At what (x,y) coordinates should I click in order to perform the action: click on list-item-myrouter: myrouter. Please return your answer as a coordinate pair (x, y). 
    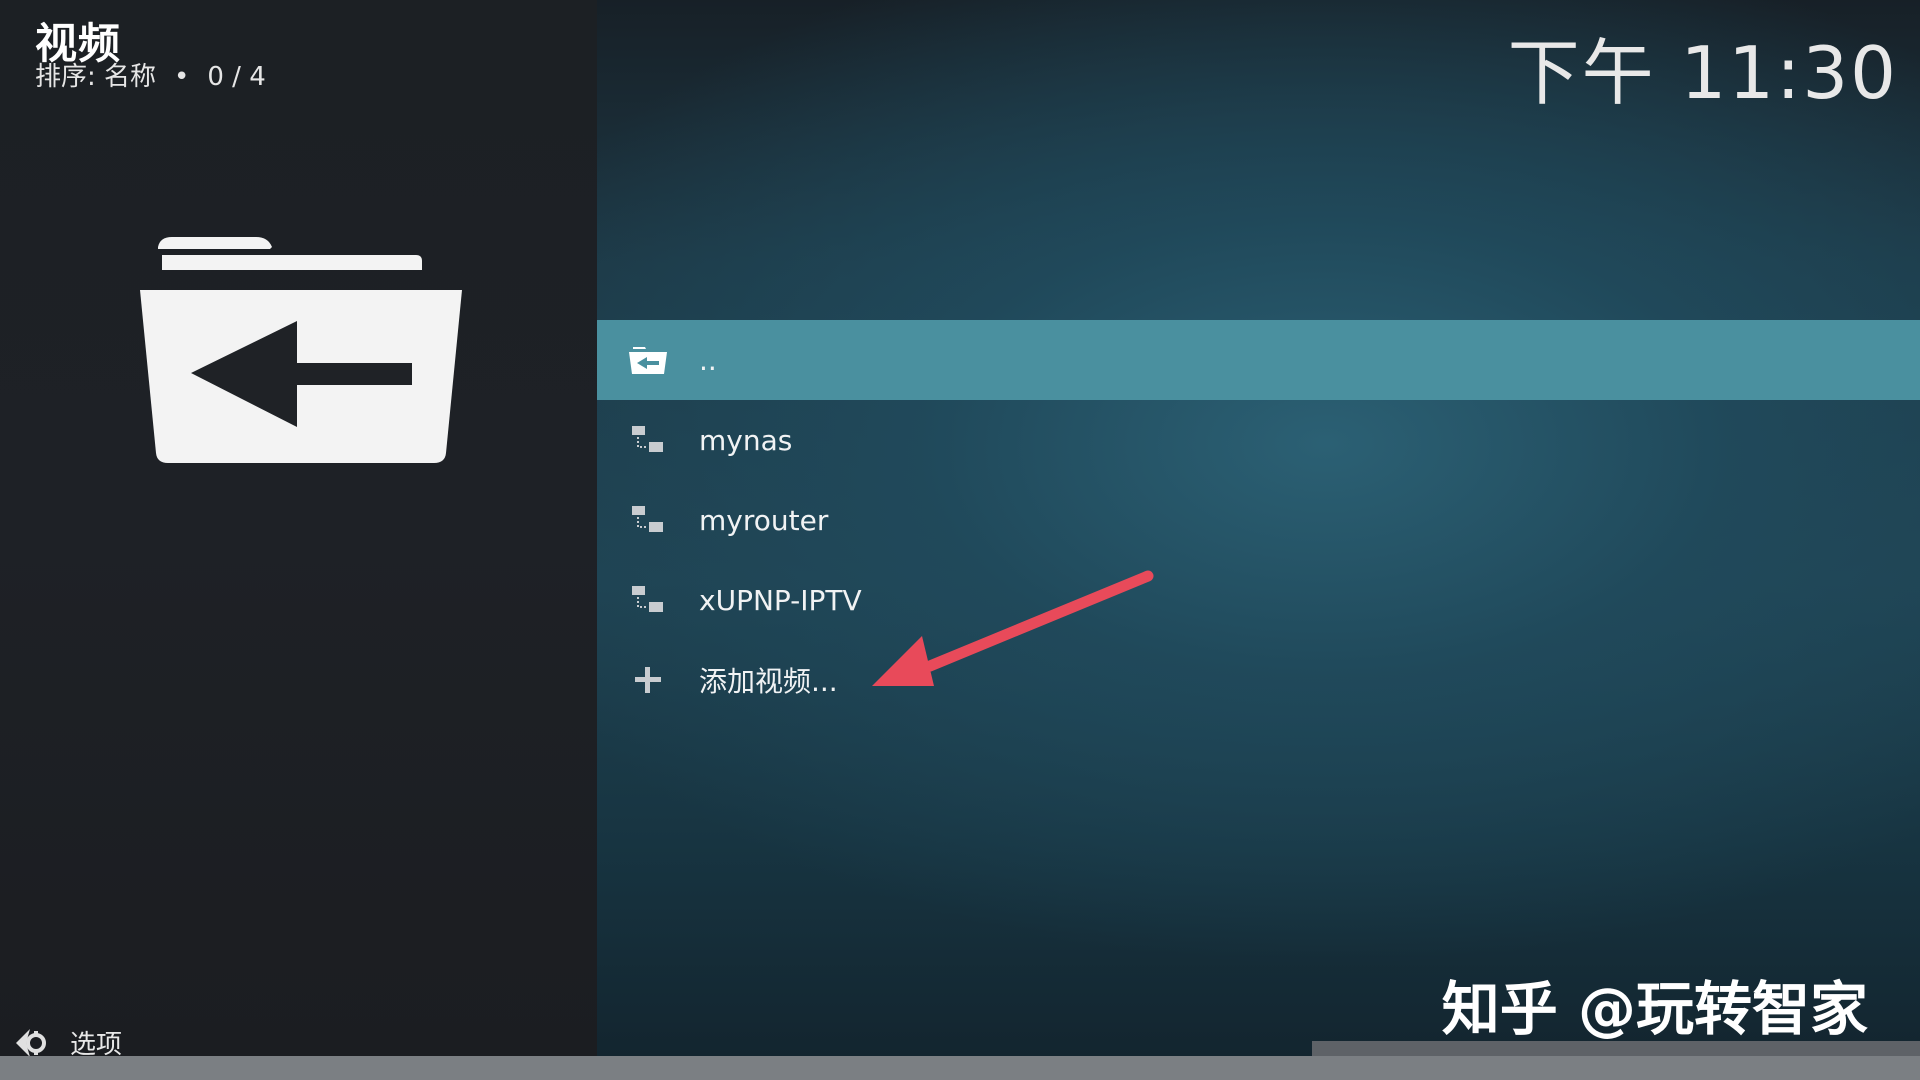
    Looking at the image, I should click on (1258, 520).